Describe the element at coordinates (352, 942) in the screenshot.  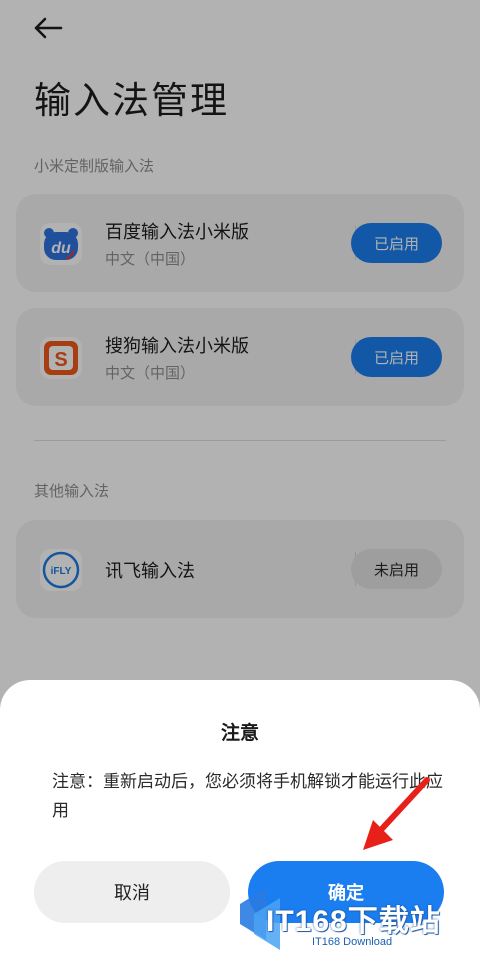
I see `watermark-sub: IT168 Download` at that location.